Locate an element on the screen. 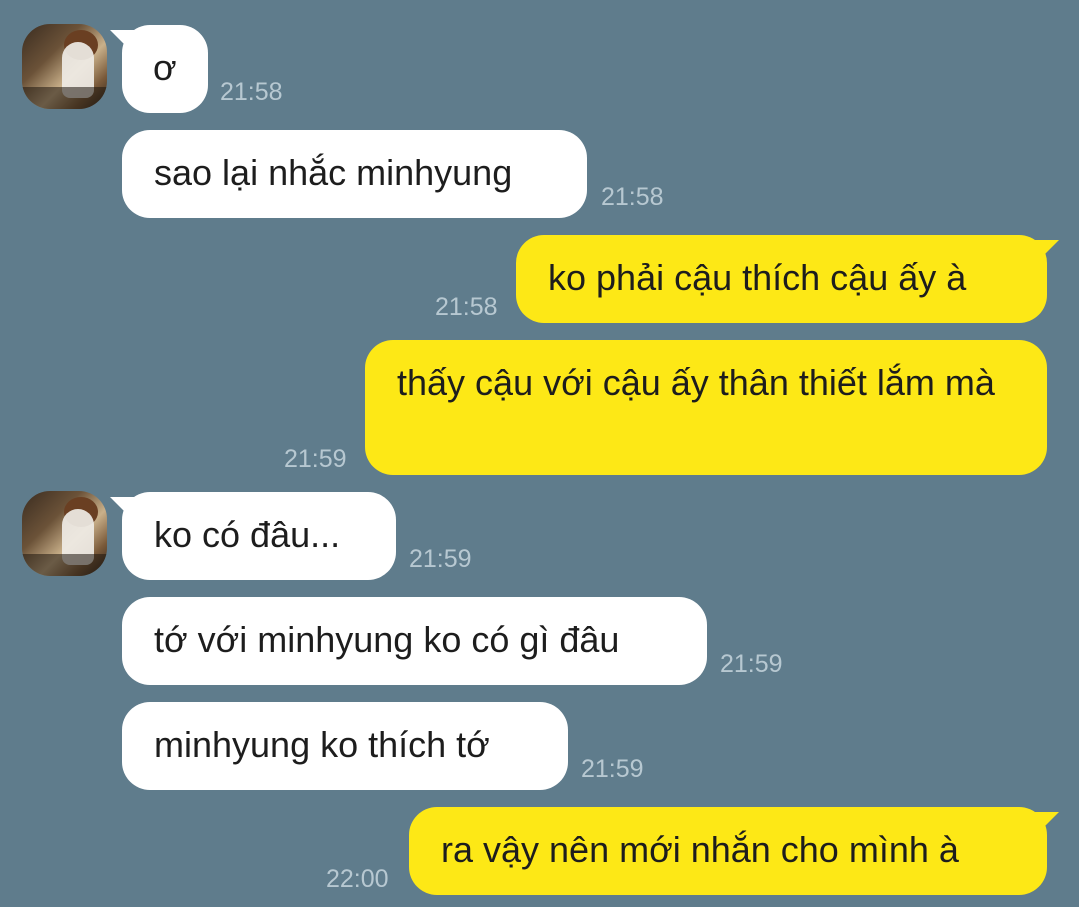  message-timestamp: 22:00 is located at coordinates (357, 879).